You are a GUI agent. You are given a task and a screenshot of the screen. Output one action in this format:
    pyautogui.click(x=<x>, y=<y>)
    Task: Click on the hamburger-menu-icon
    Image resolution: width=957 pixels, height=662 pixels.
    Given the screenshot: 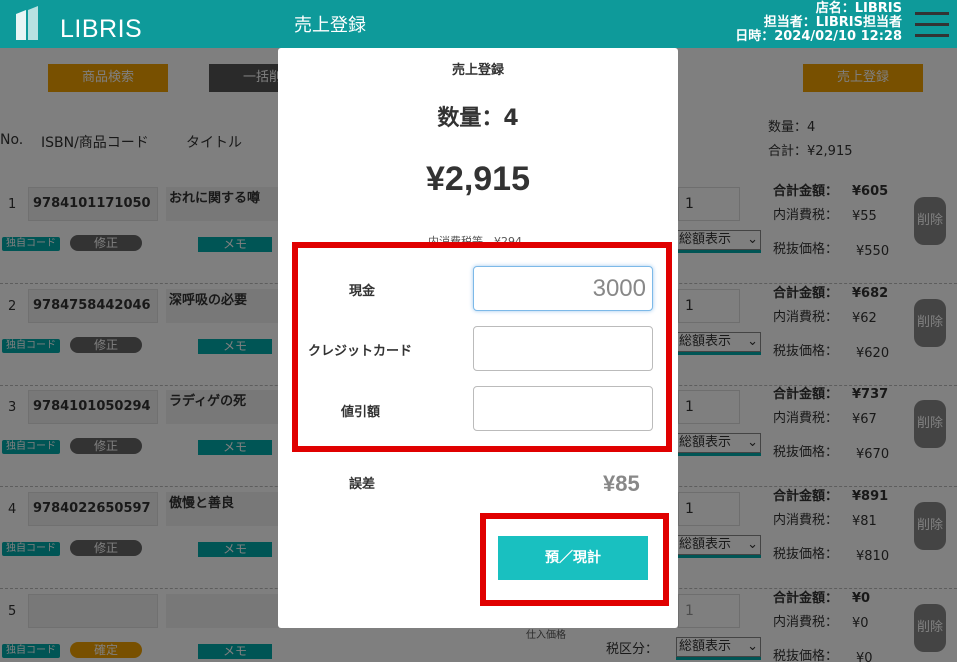 What is the action you would take?
    pyautogui.click(x=932, y=27)
    